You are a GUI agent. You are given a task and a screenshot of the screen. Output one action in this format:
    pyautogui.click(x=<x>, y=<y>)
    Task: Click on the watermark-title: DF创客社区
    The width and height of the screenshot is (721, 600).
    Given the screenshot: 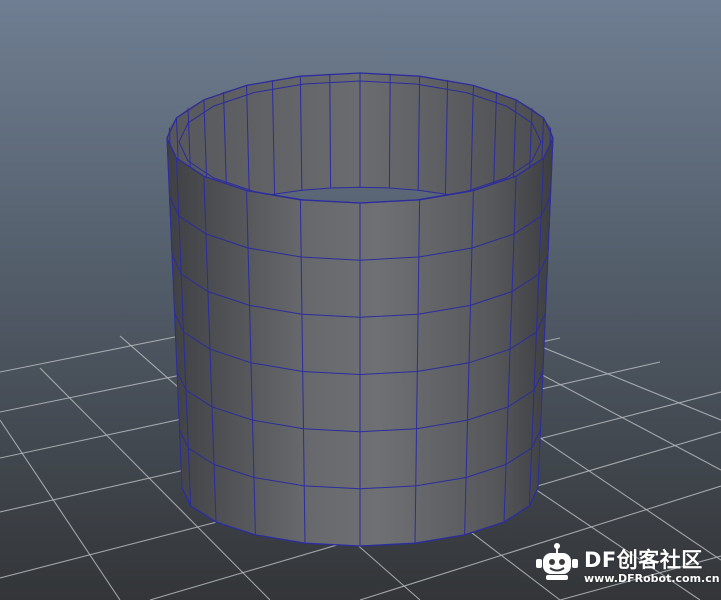 What is the action you would take?
    pyautogui.click(x=643, y=560)
    